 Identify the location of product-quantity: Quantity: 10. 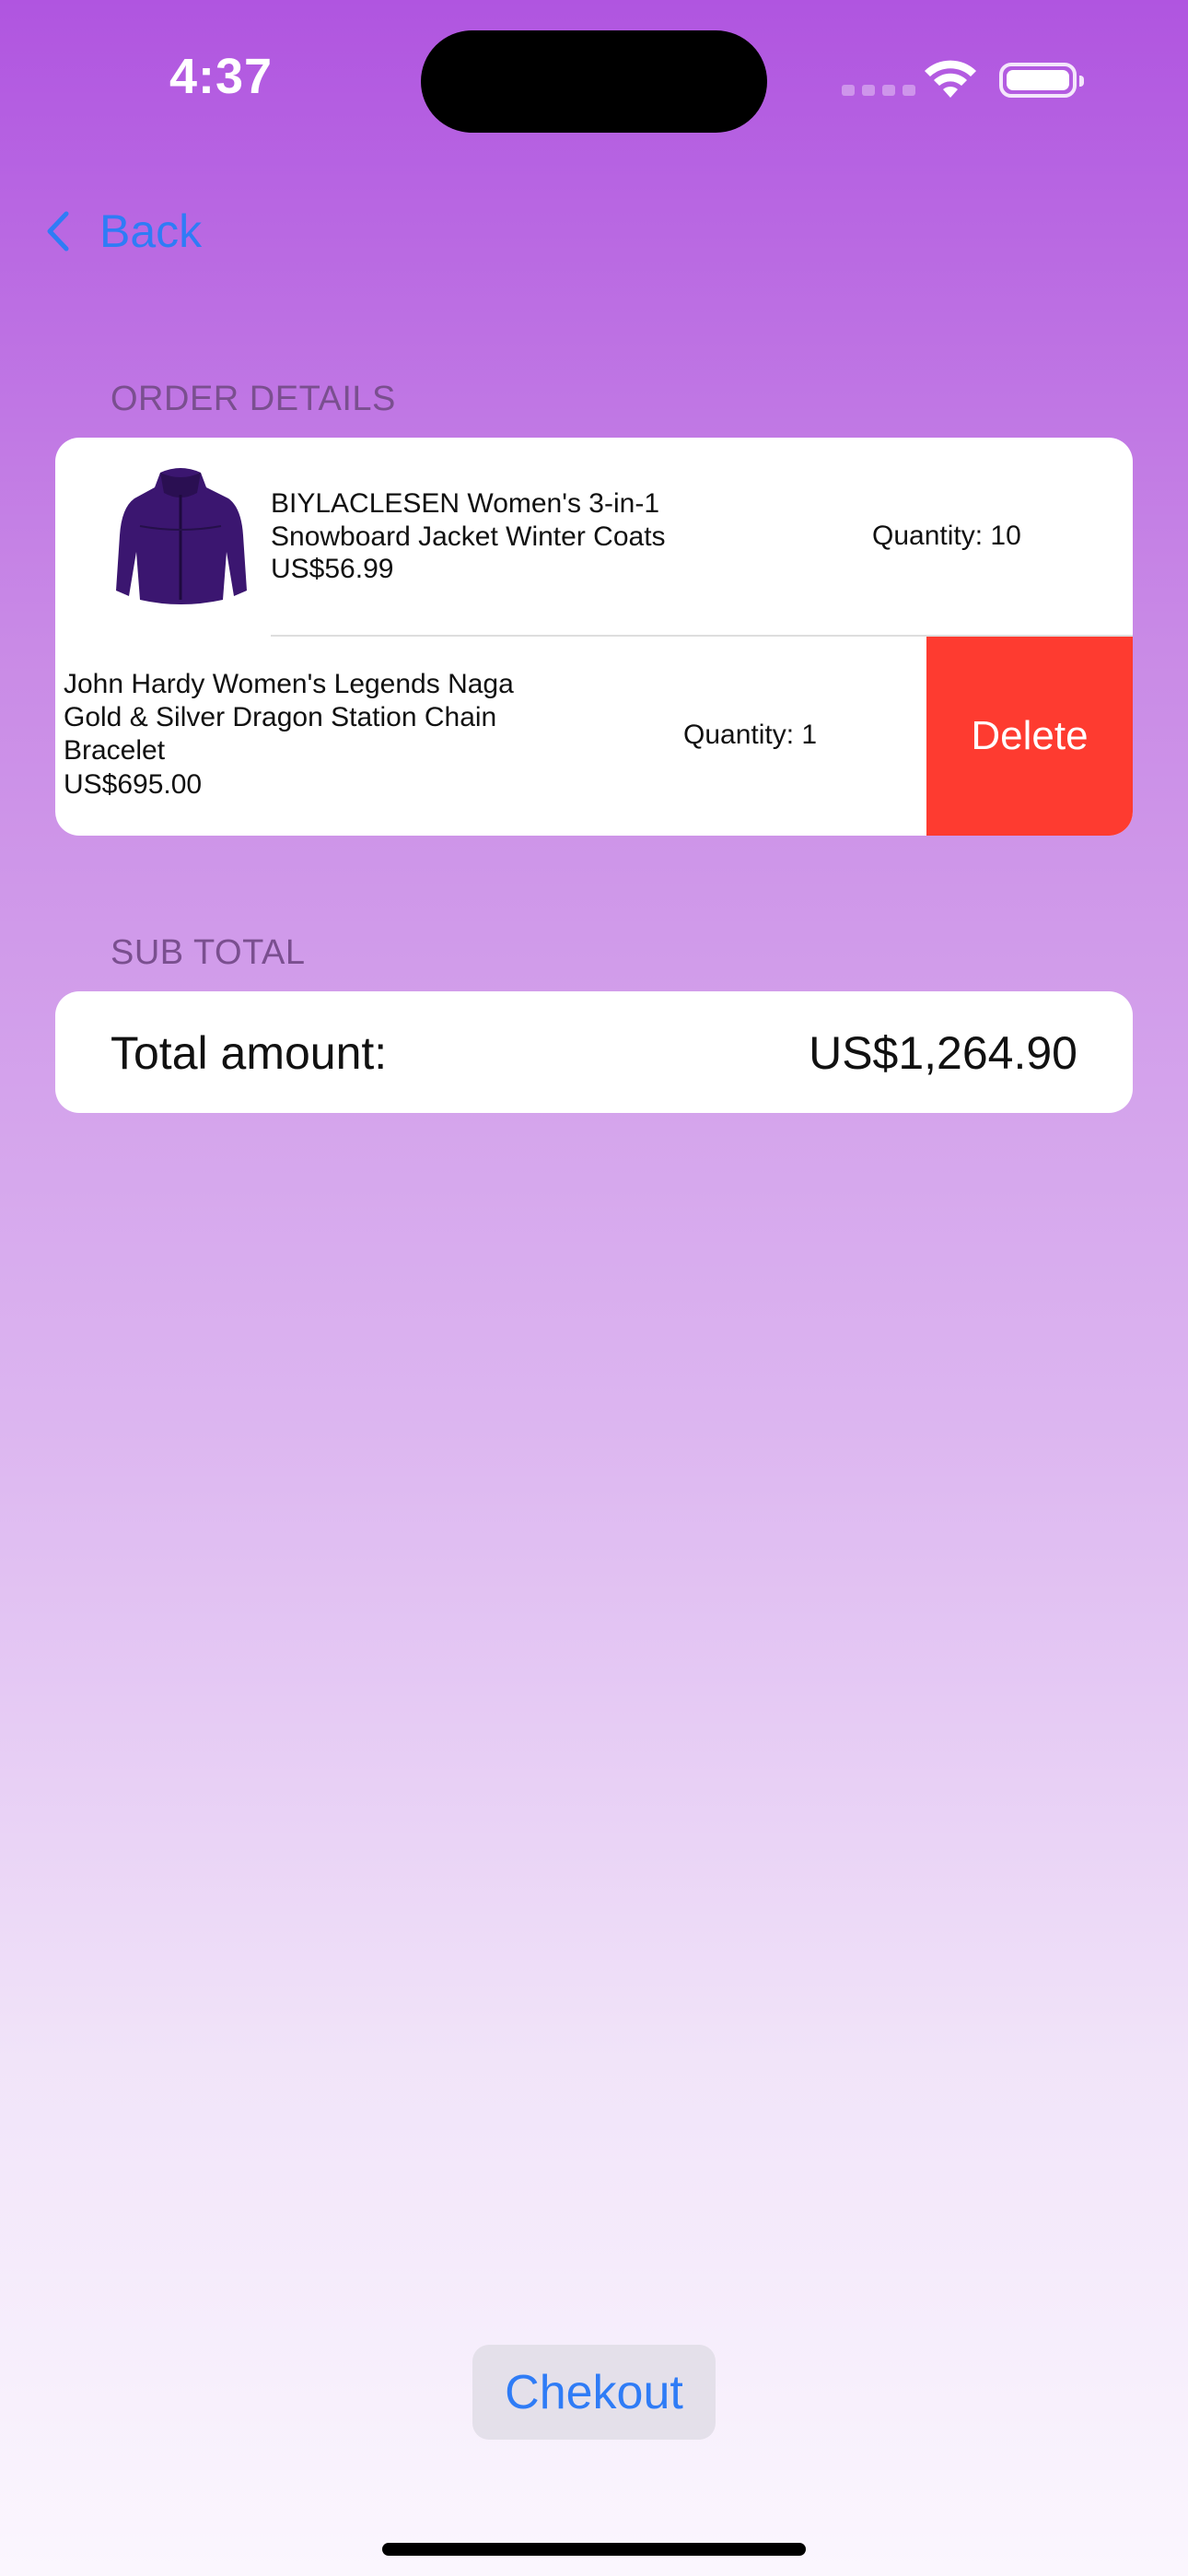
(946, 536).